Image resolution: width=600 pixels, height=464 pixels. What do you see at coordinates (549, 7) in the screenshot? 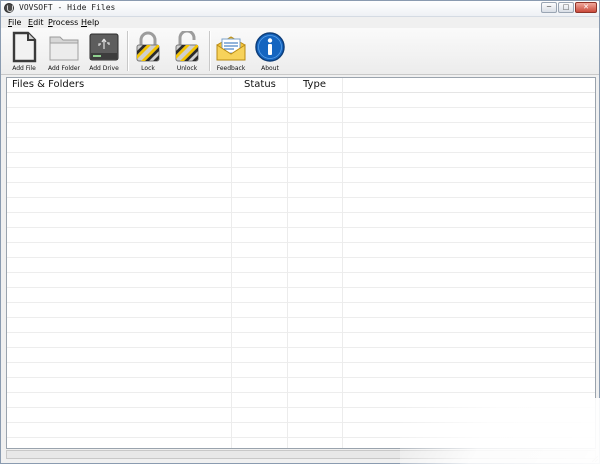
I see `minimize-button: ─` at bounding box center [549, 7].